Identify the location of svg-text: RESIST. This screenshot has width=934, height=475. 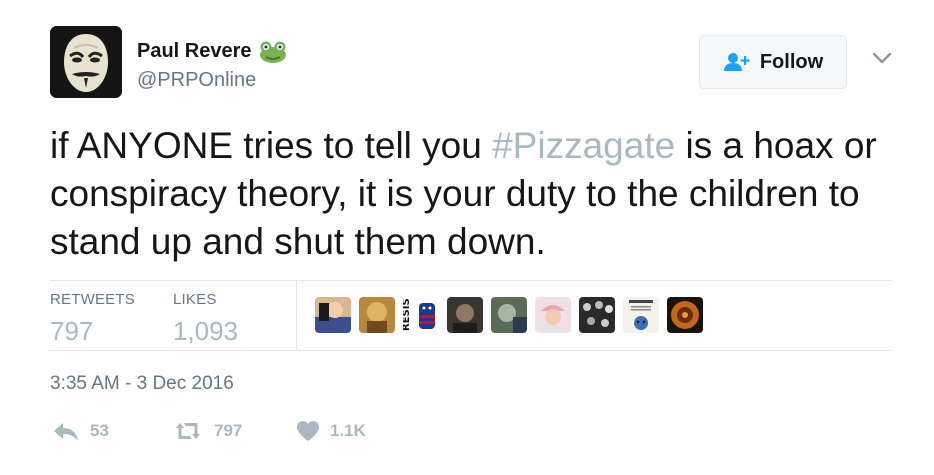
(407, 314).